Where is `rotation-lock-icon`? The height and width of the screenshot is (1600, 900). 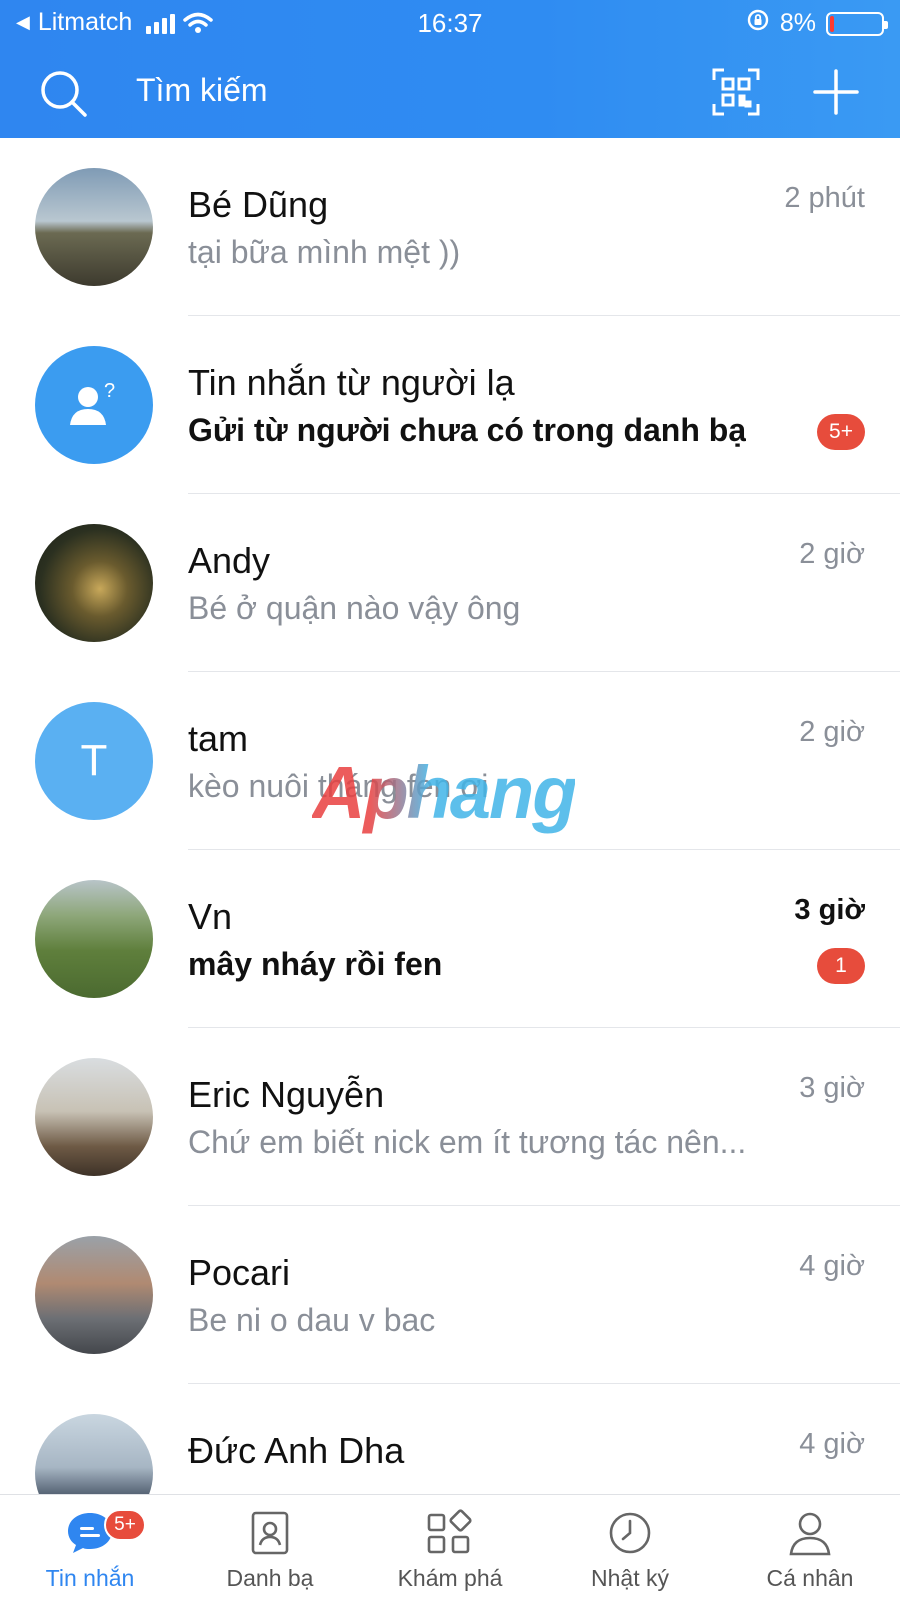
rotation-lock-icon is located at coordinates (758, 23).